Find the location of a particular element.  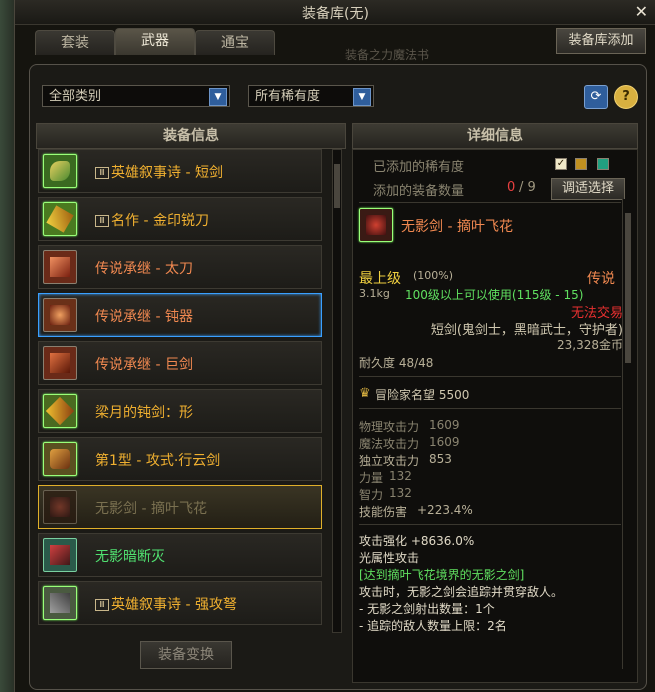

convert-button: 装备变换 is located at coordinates (186, 655).